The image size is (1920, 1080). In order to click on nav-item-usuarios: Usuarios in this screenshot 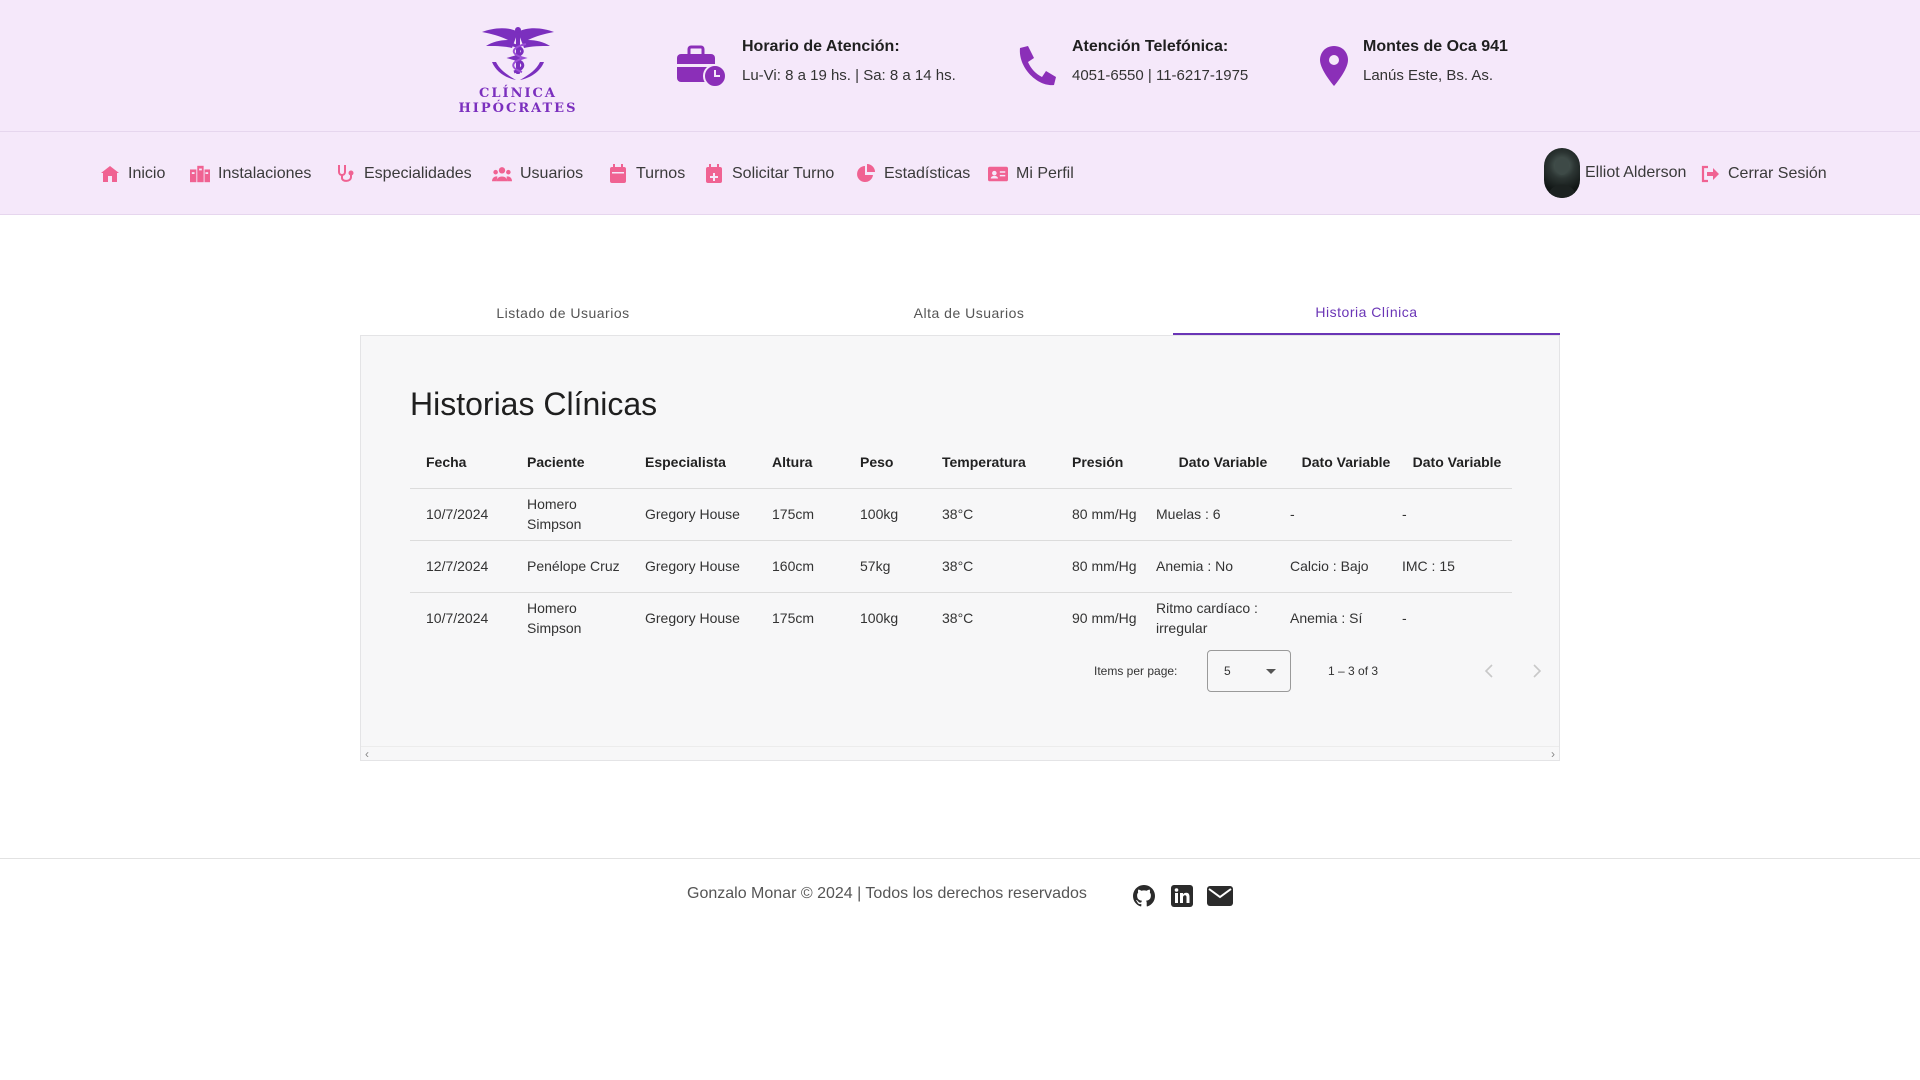, I will do `click(537, 174)`.